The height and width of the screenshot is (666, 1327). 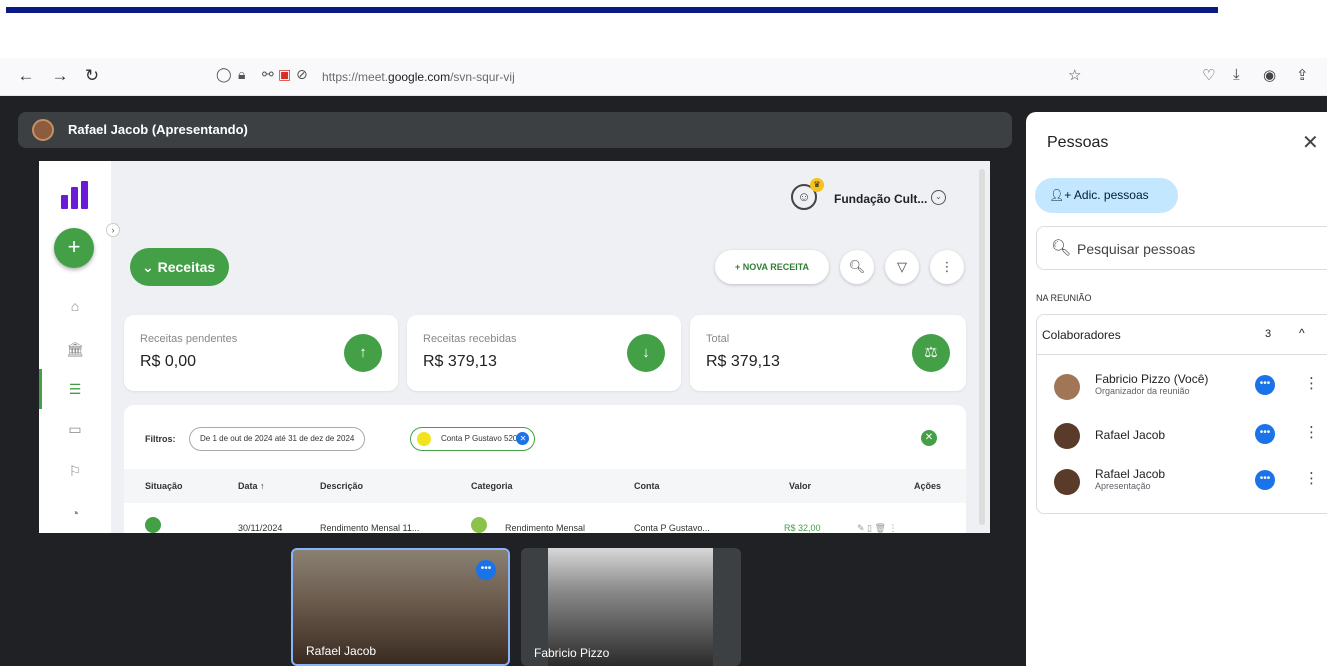 What do you see at coordinates (160, 439) in the screenshot?
I see `filters-label: Filtros:` at bounding box center [160, 439].